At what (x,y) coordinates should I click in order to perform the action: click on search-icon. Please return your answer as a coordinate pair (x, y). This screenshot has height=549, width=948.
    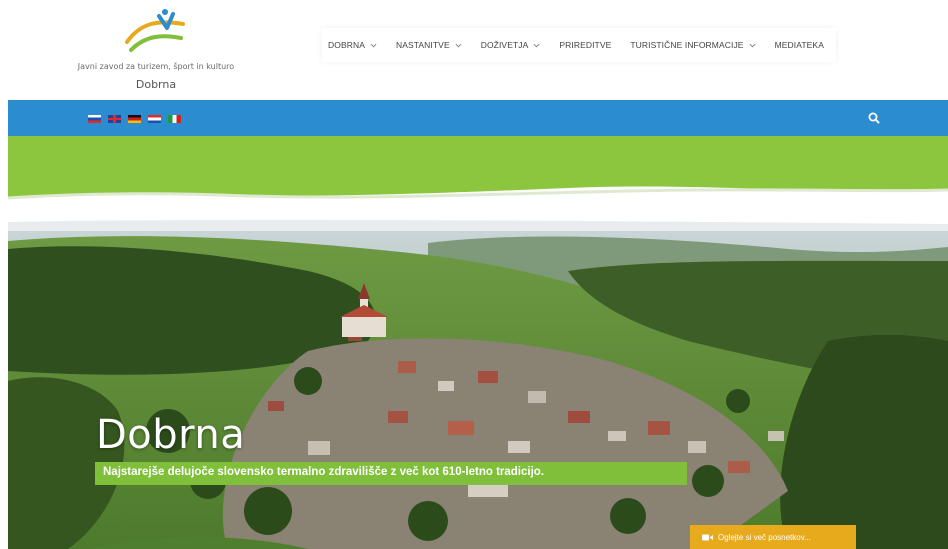
    Looking at the image, I should click on (874, 118).